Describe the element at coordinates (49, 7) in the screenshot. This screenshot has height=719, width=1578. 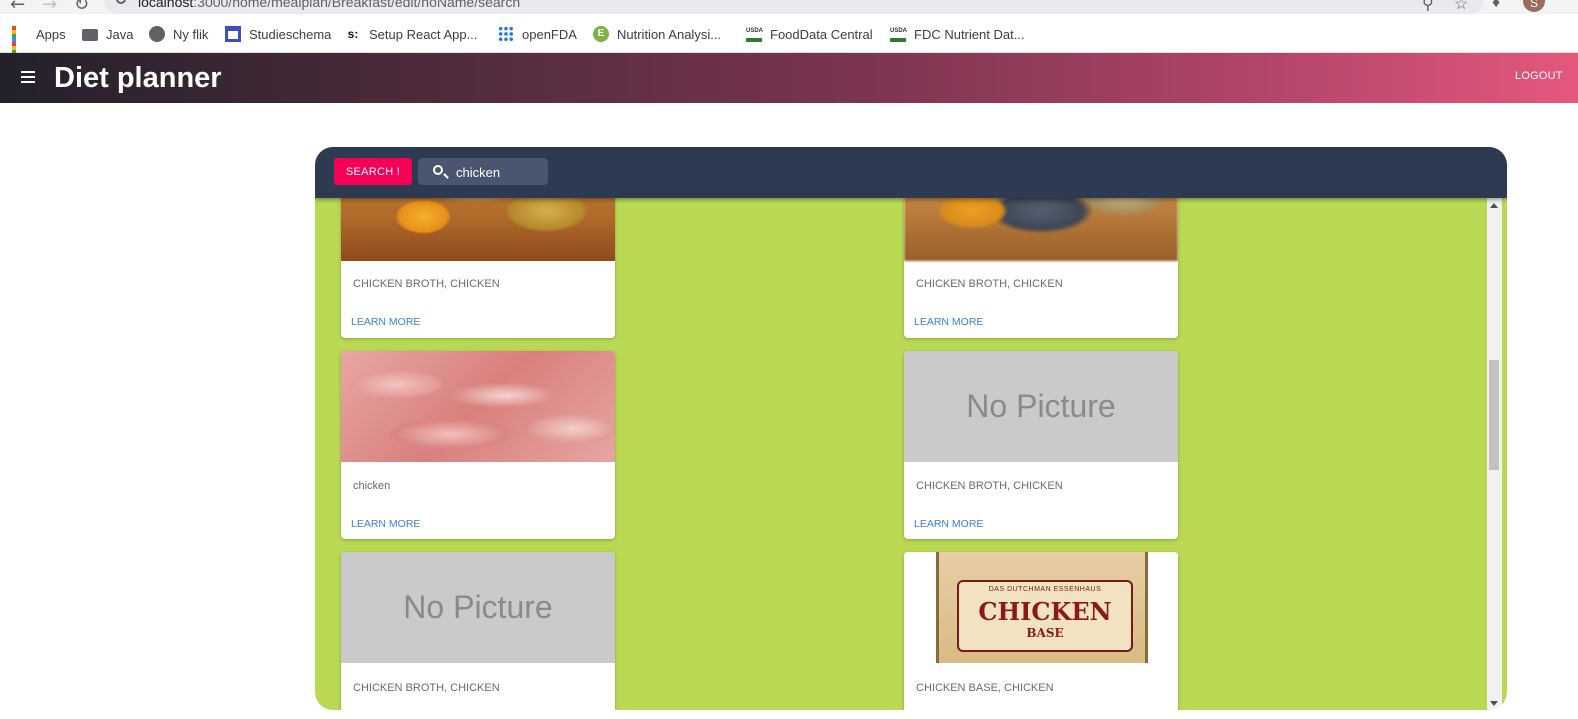
I see `forward-arrow-icon: →` at that location.